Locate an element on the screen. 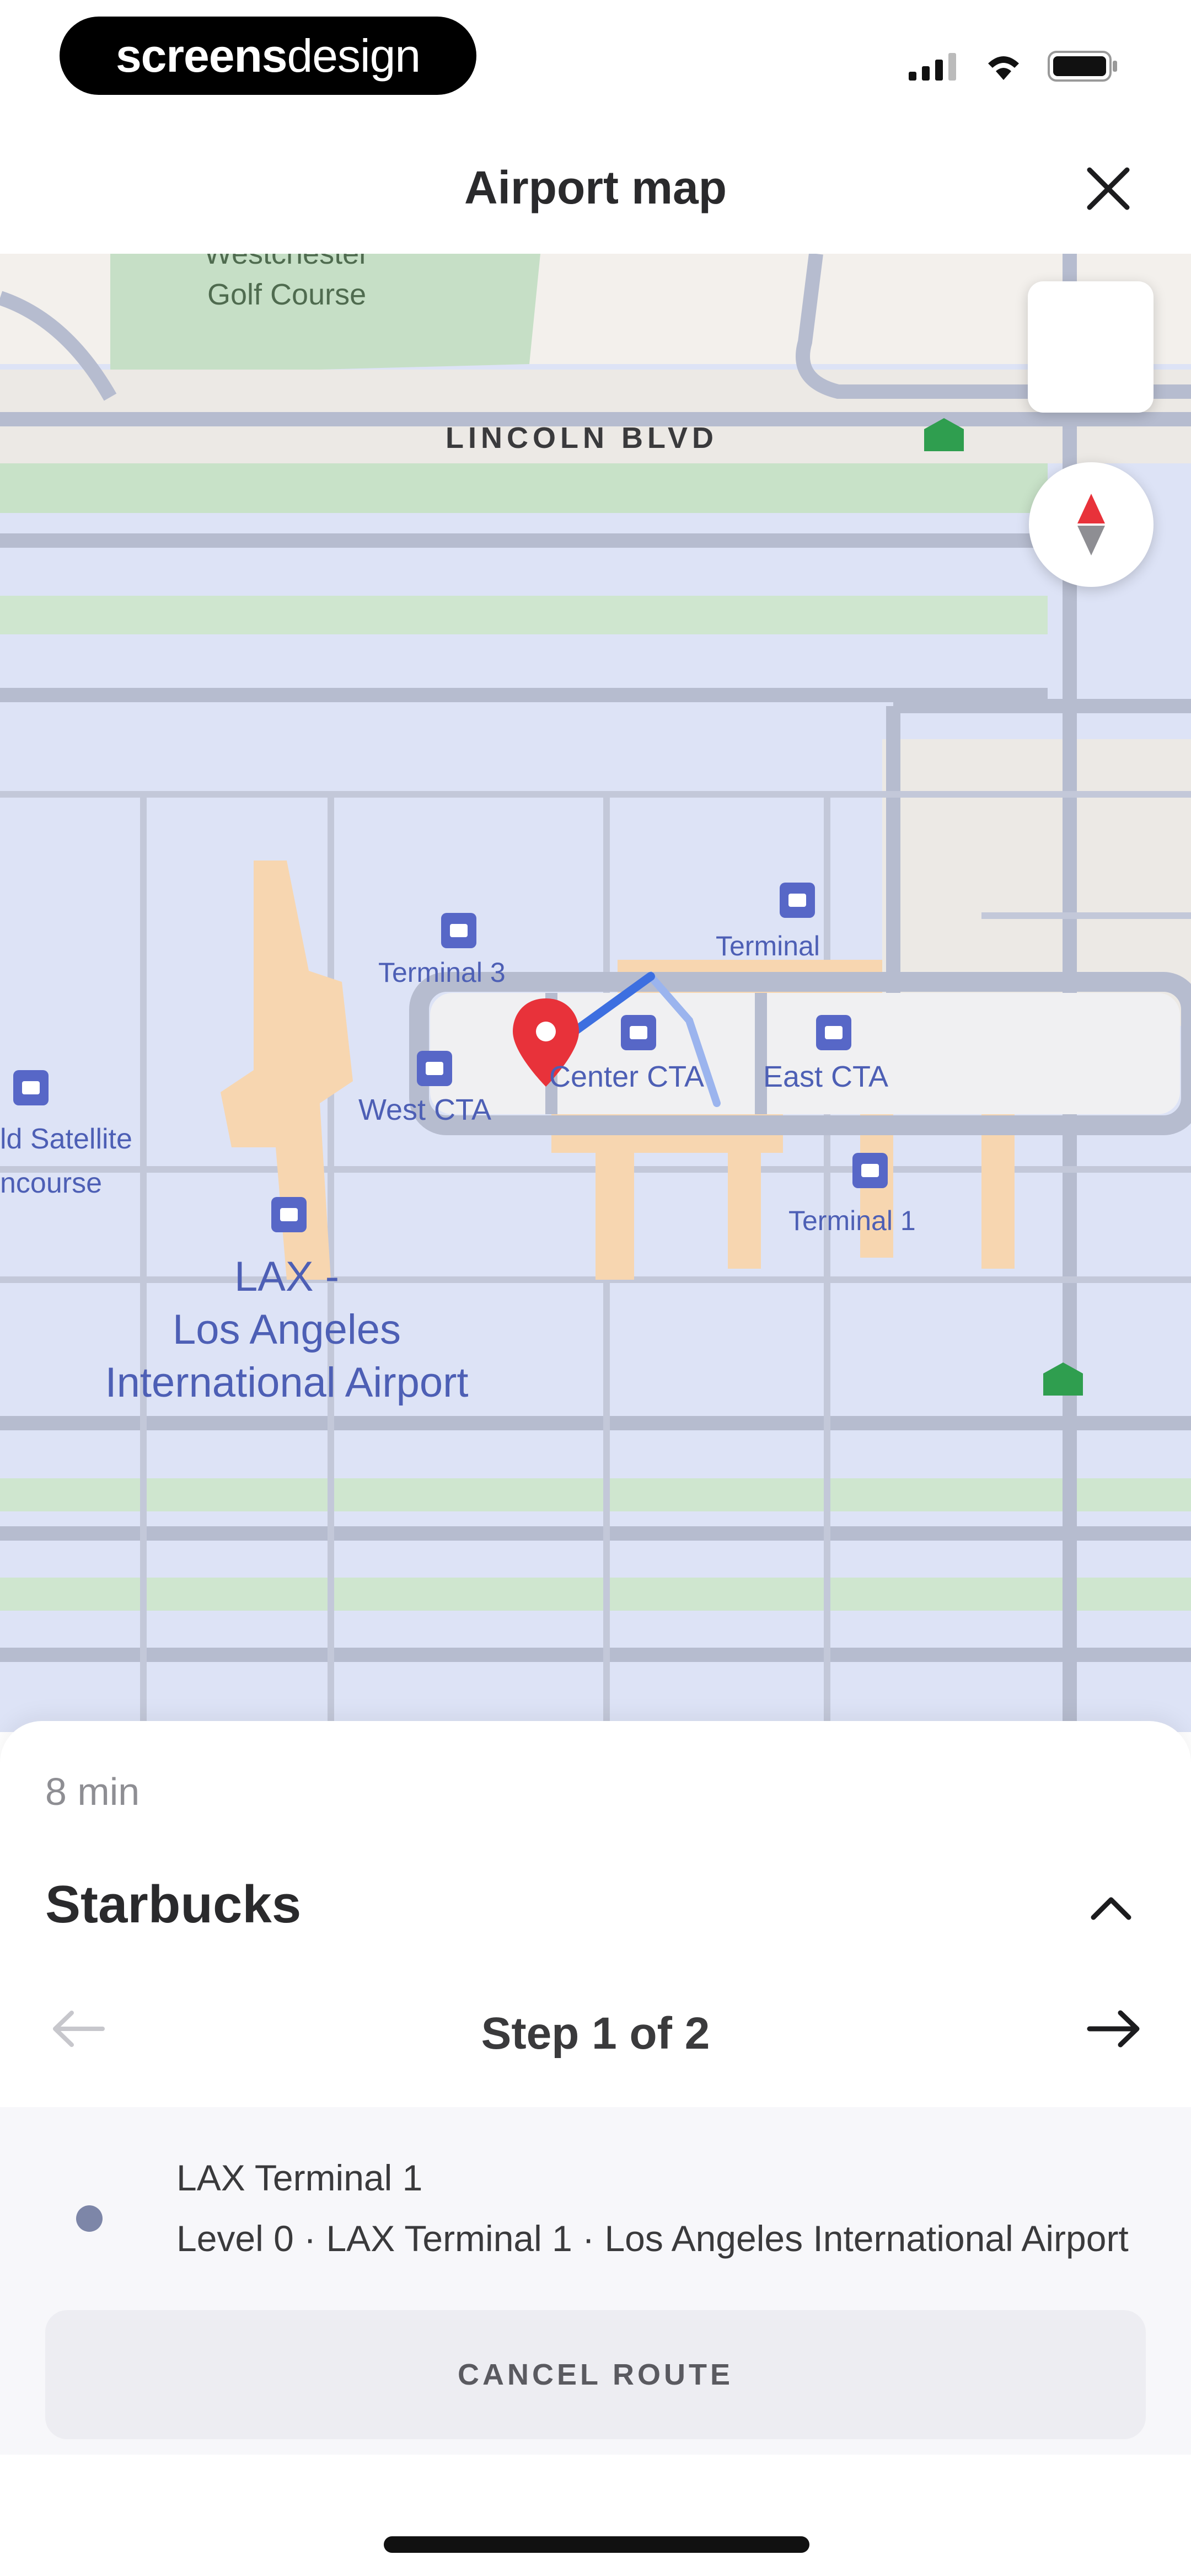 This screenshot has width=1191, height=2576. close-icon is located at coordinates (1108, 188).